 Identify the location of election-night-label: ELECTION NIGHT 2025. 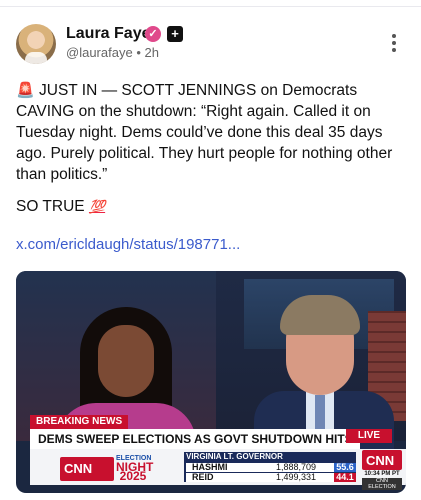
(134, 468).